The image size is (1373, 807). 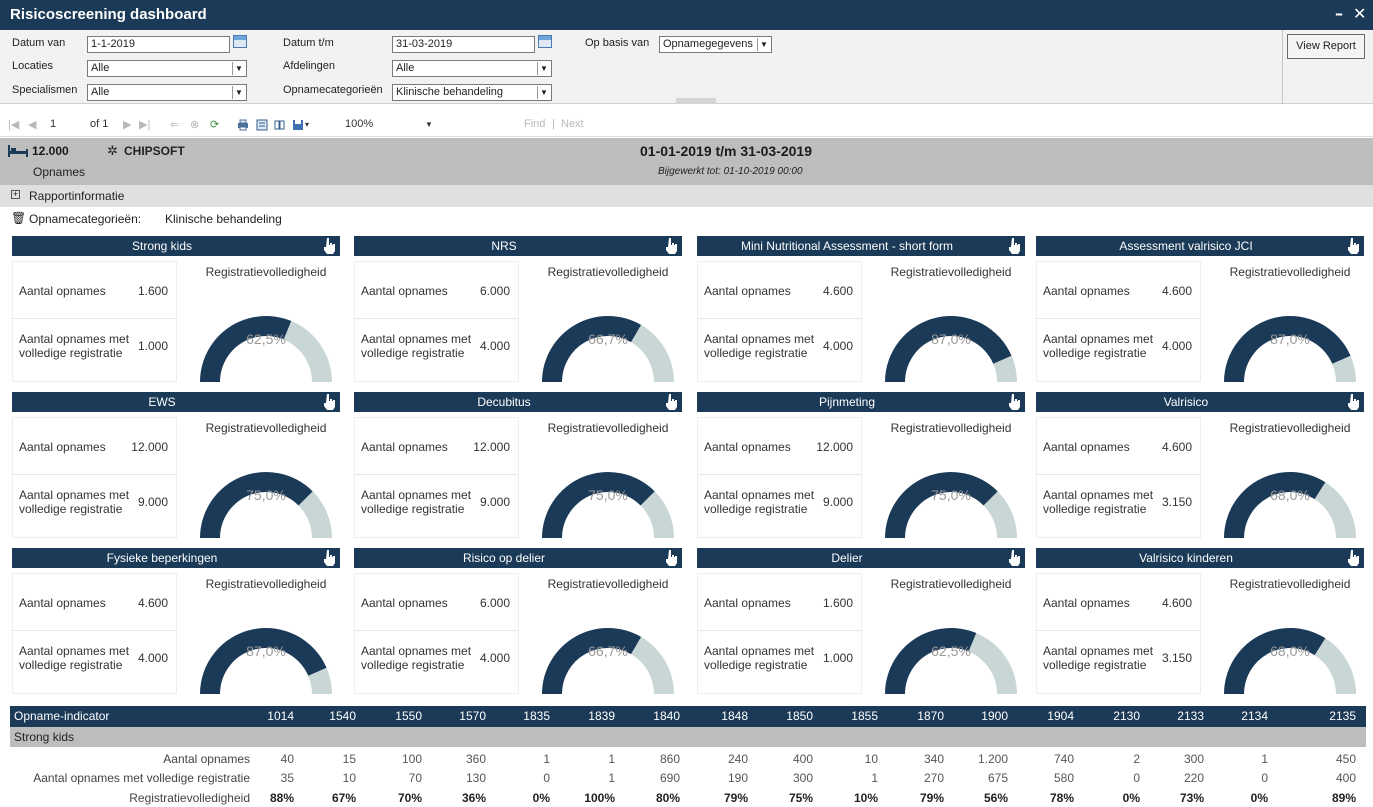 I want to click on table-cell: 240, so click(x=737, y=759).